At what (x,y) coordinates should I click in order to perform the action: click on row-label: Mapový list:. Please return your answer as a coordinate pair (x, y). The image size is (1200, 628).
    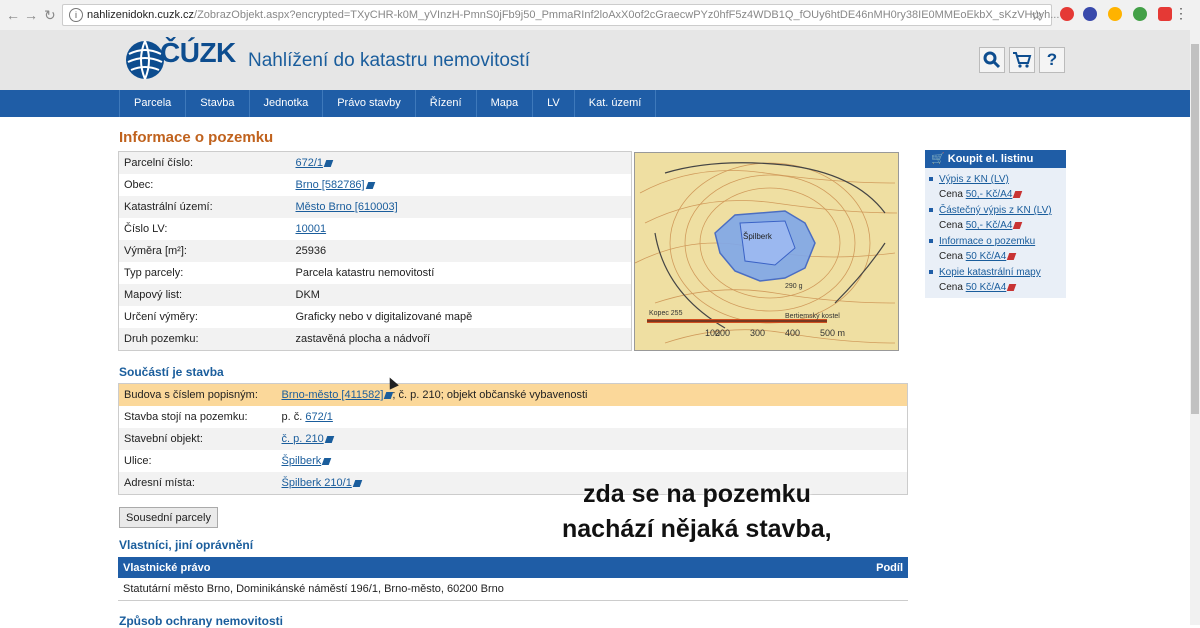
    Looking at the image, I should click on (204, 295).